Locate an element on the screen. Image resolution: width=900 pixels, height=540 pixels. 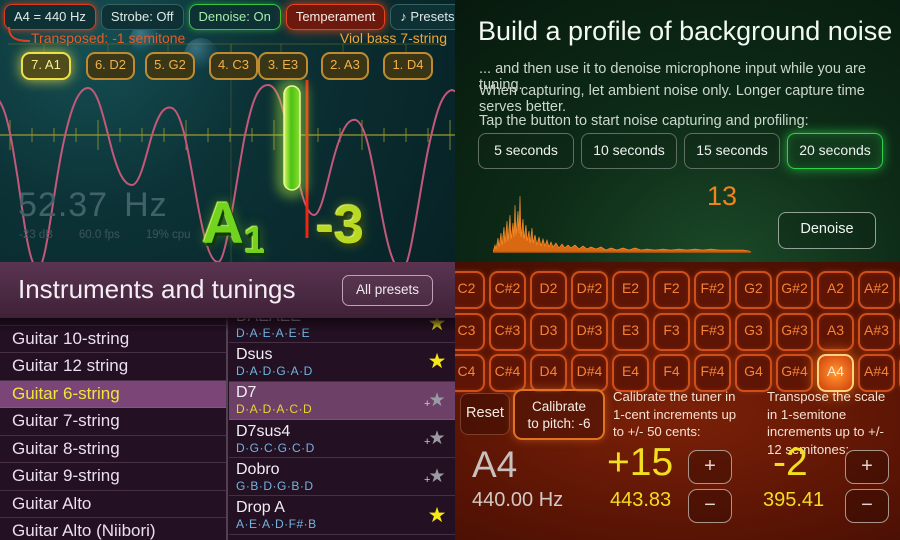
note-cell: C4 is located at coordinates (470, 373).